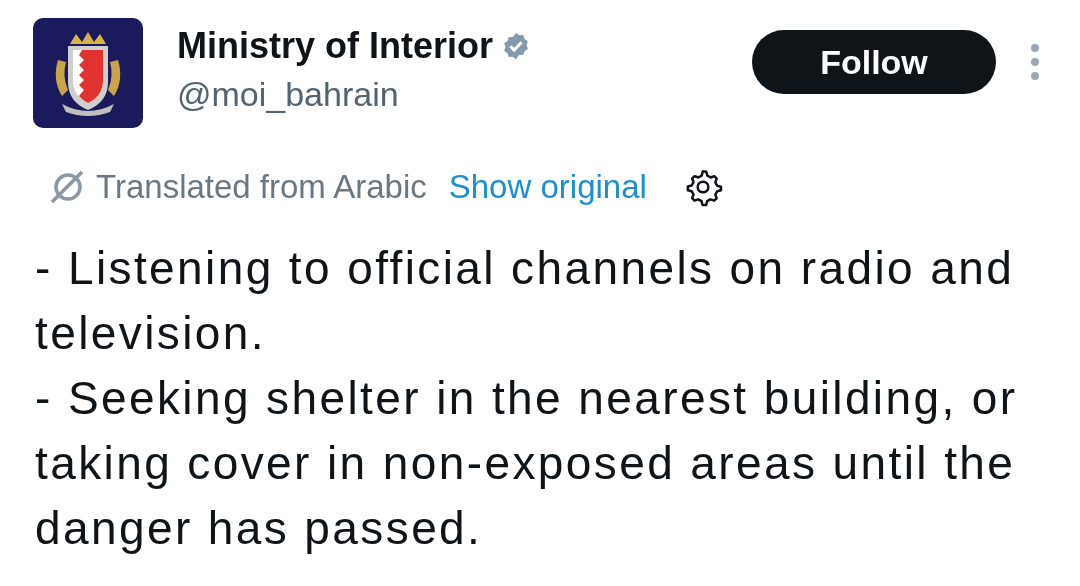  What do you see at coordinates (67, 186) in the screenshot?
I see `translate-icon` at bounding box center [67, 186].